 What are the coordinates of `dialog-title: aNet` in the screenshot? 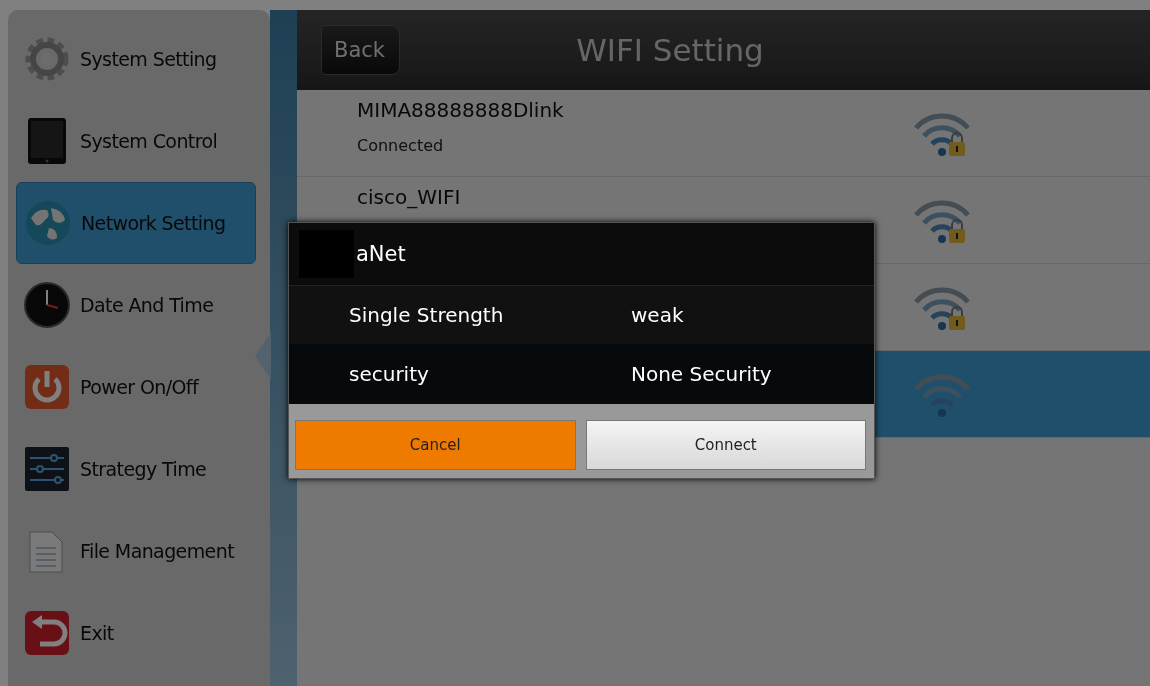 It's located at (381, 254).